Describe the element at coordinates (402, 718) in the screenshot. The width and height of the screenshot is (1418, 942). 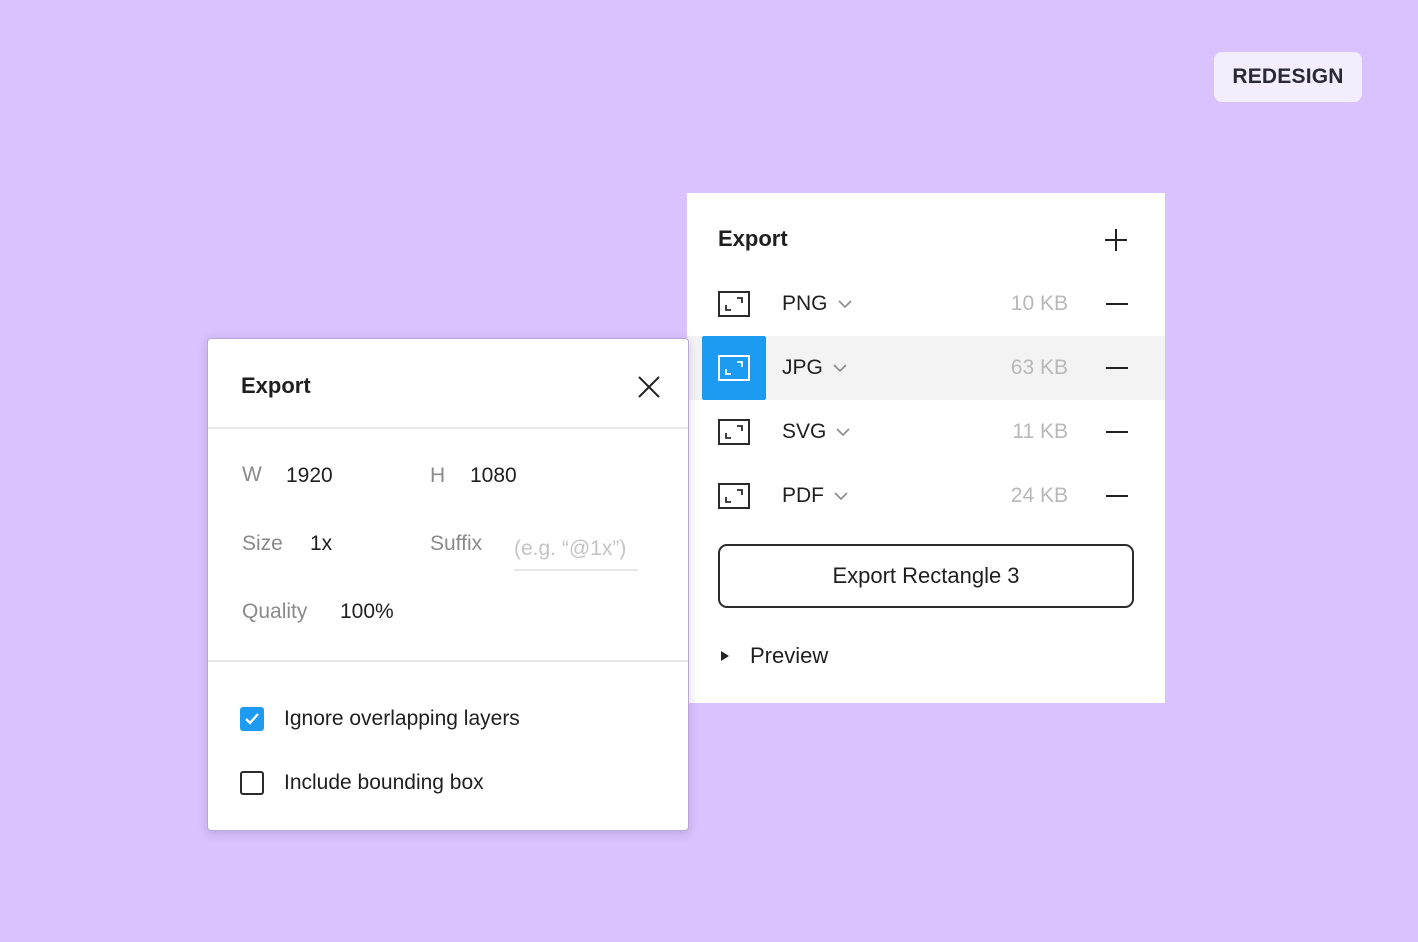
I see `option-label: Ignore overlapping layers` at that location.